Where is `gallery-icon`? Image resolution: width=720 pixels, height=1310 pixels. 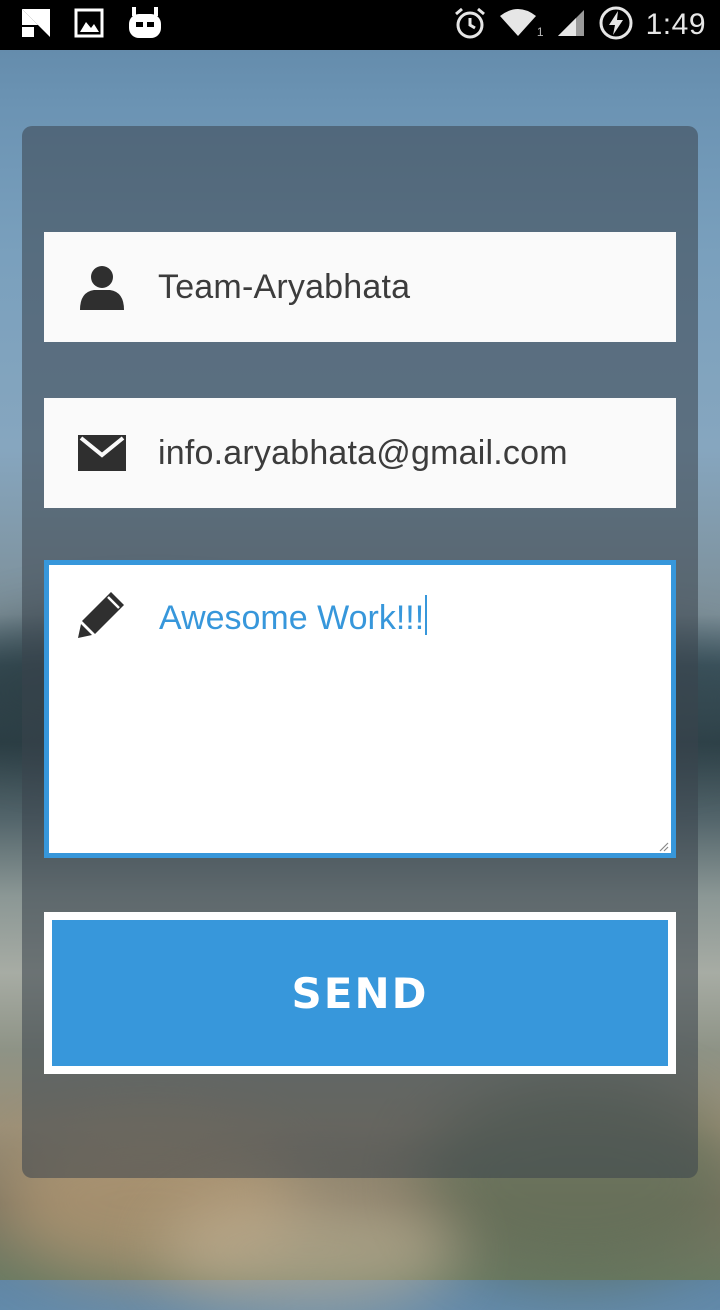
gallery-icon is located at coordinates (89, 25).